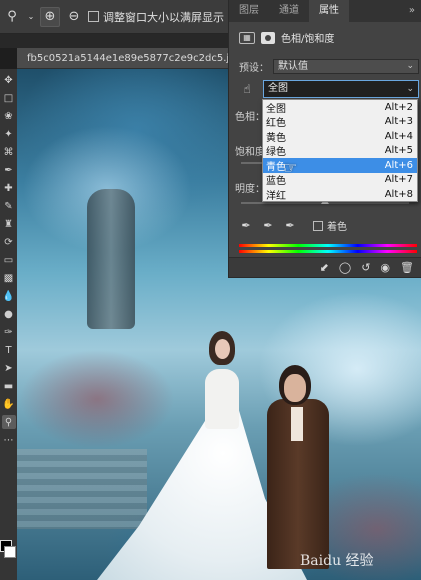 The height and width of the screenshot is (580, 421). I want to click on dropdown-item-shortcut: Alt+4, so click(398, 136).